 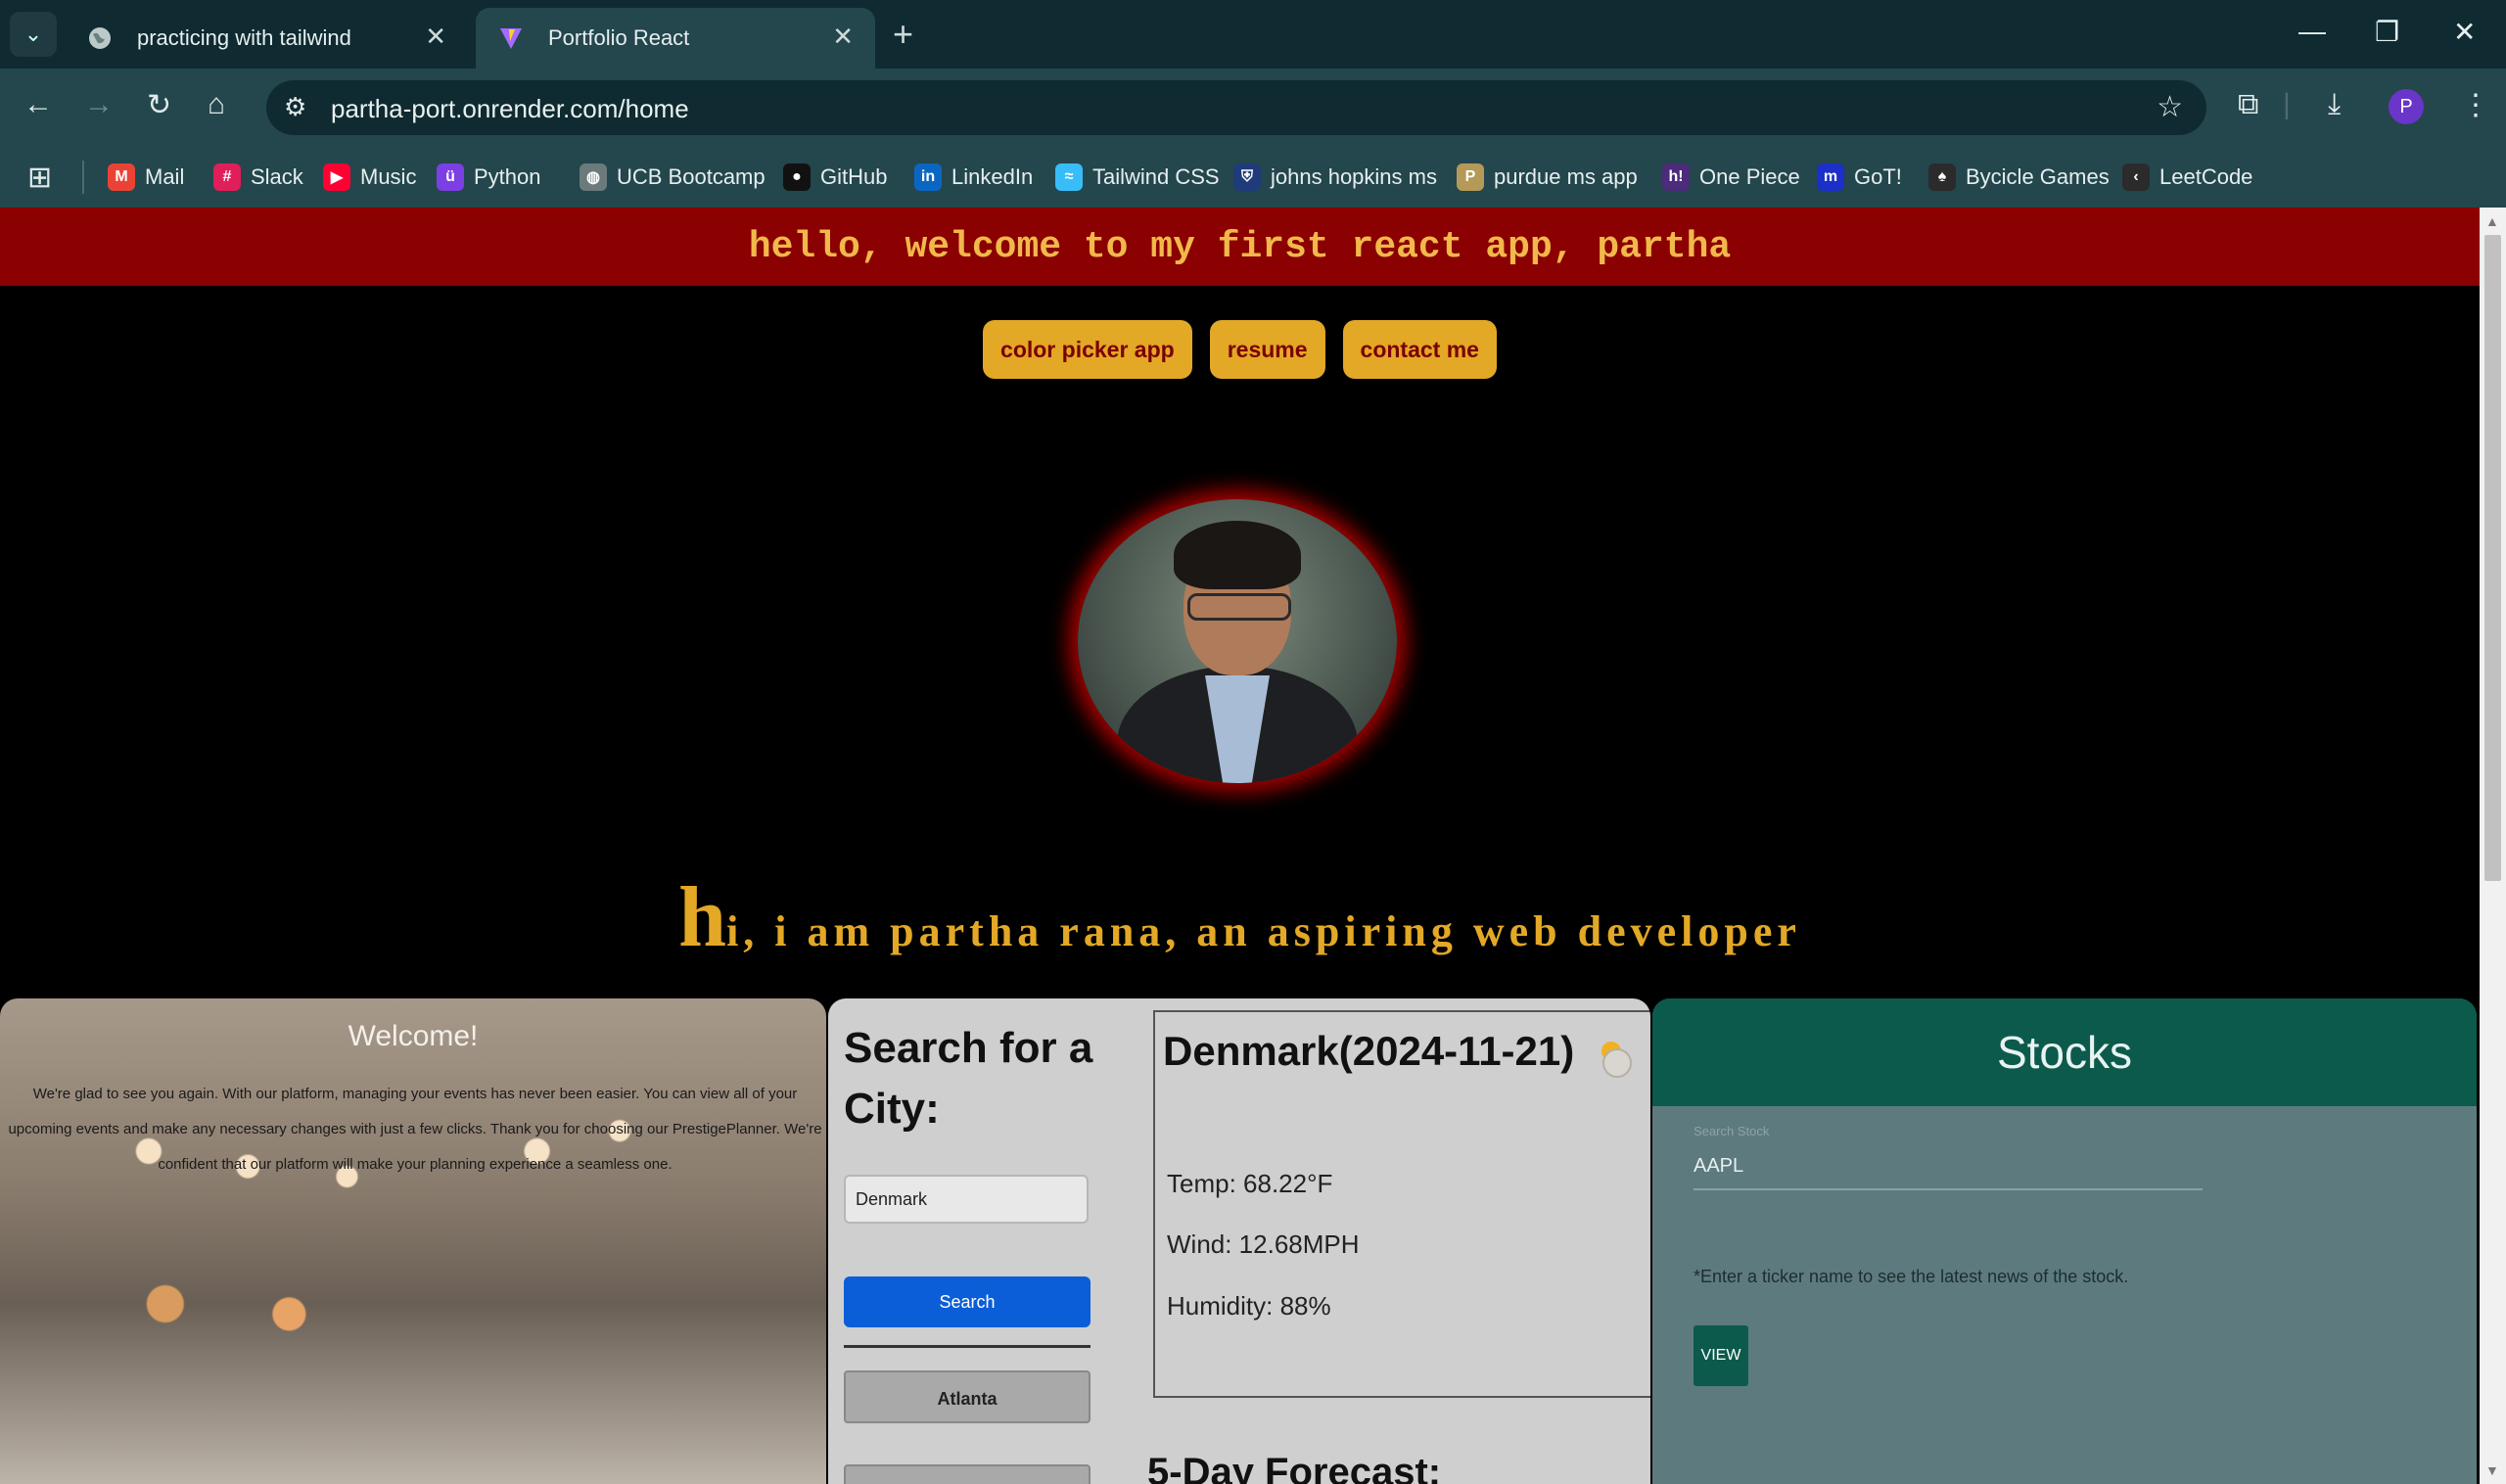 What do you see at coordinates (1942, 177) in the screenshot?
I see `spade-icon: ♠` at bounding box center [1942, 177].